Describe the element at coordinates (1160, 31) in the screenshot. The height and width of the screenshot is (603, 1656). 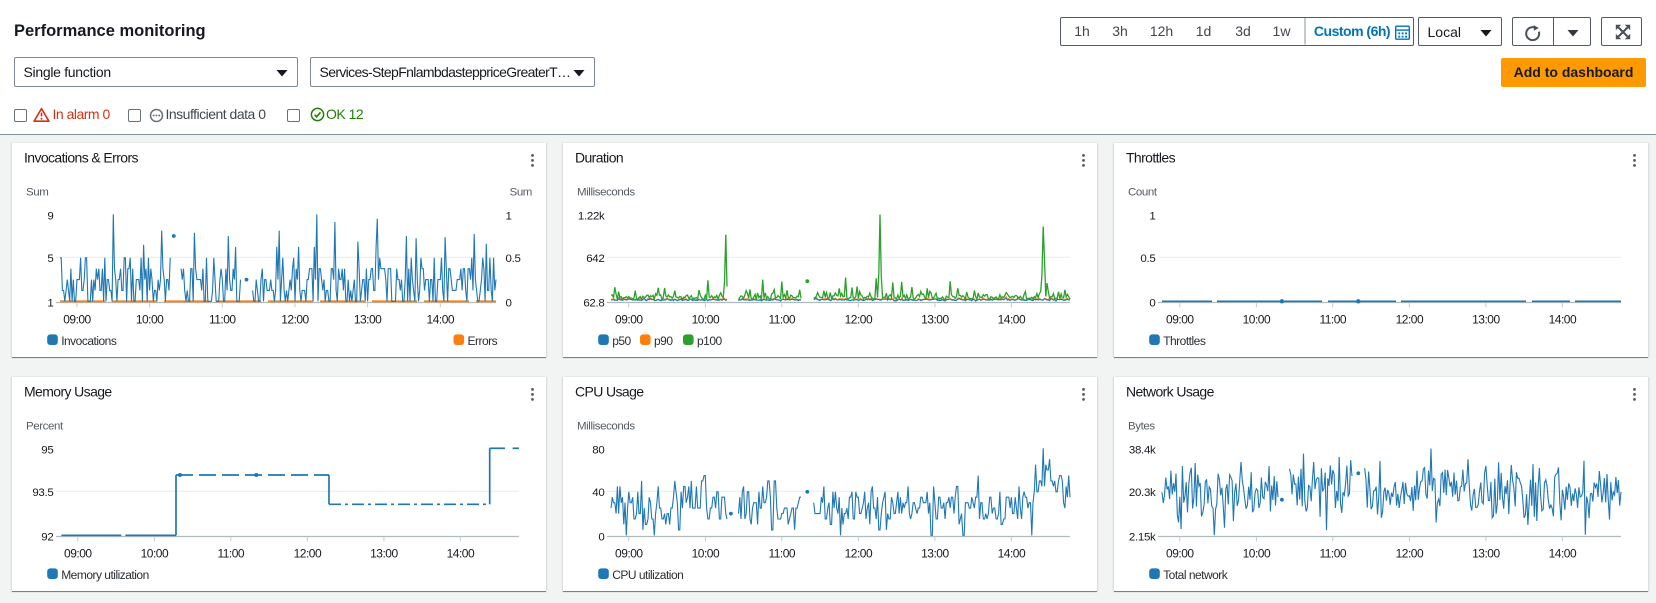
I see `svg-text: 12h` at that location.